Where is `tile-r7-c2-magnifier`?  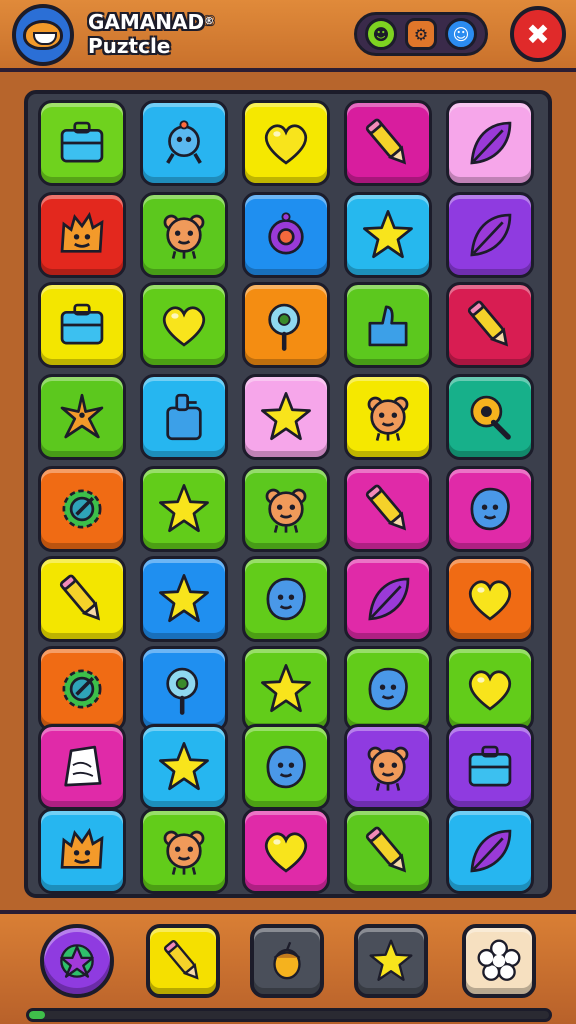
tile-r7-c2-magnifier is located at coordinates (184, 689).